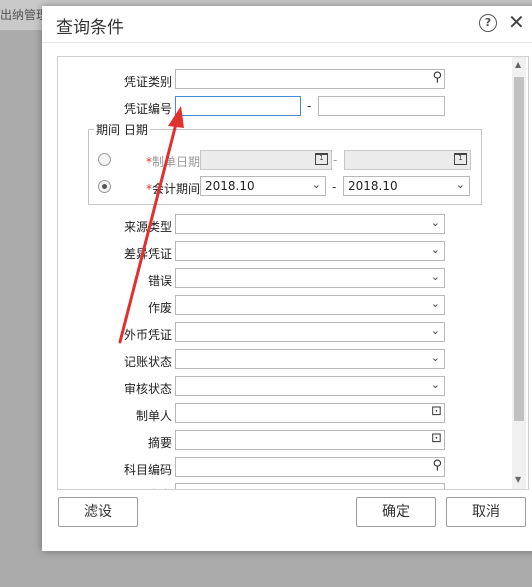  Describe the element at coordinates (407, 160) in the screenshot. I see `date-to-field: 1` at that location.